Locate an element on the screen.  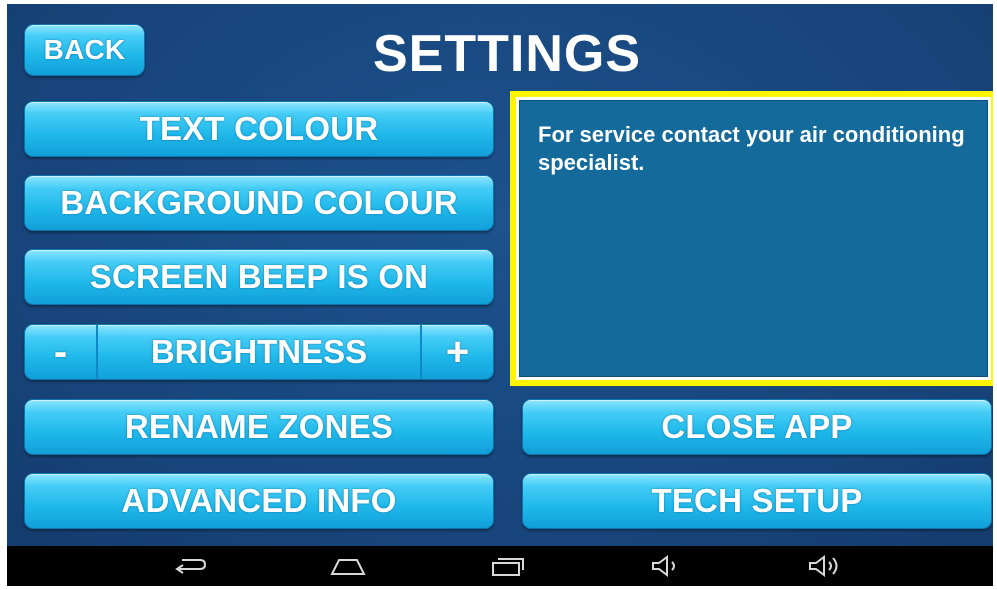
volume-down-icon is located at coordinates (668, 566).